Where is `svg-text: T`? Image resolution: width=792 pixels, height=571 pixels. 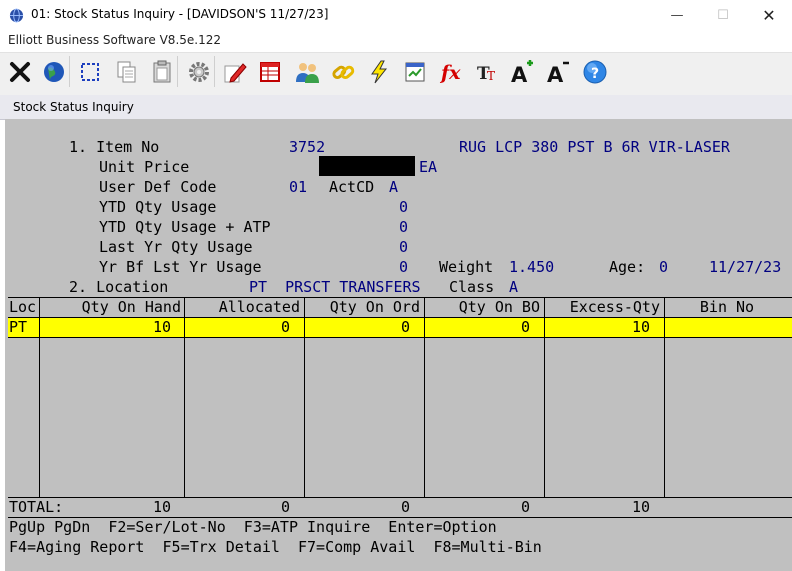 svg-text: T is located at coordinates (491, 76).